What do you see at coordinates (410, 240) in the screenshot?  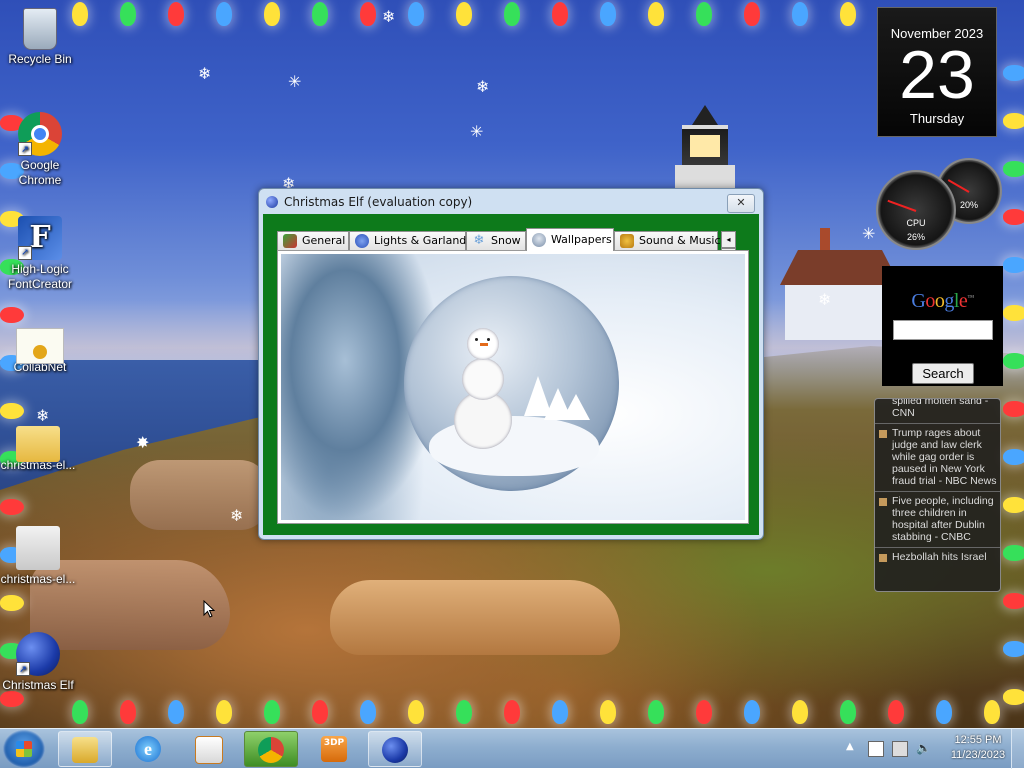 I see `tab-lights-garlands: Lights & Garlands` at bounding box center [410, 240].